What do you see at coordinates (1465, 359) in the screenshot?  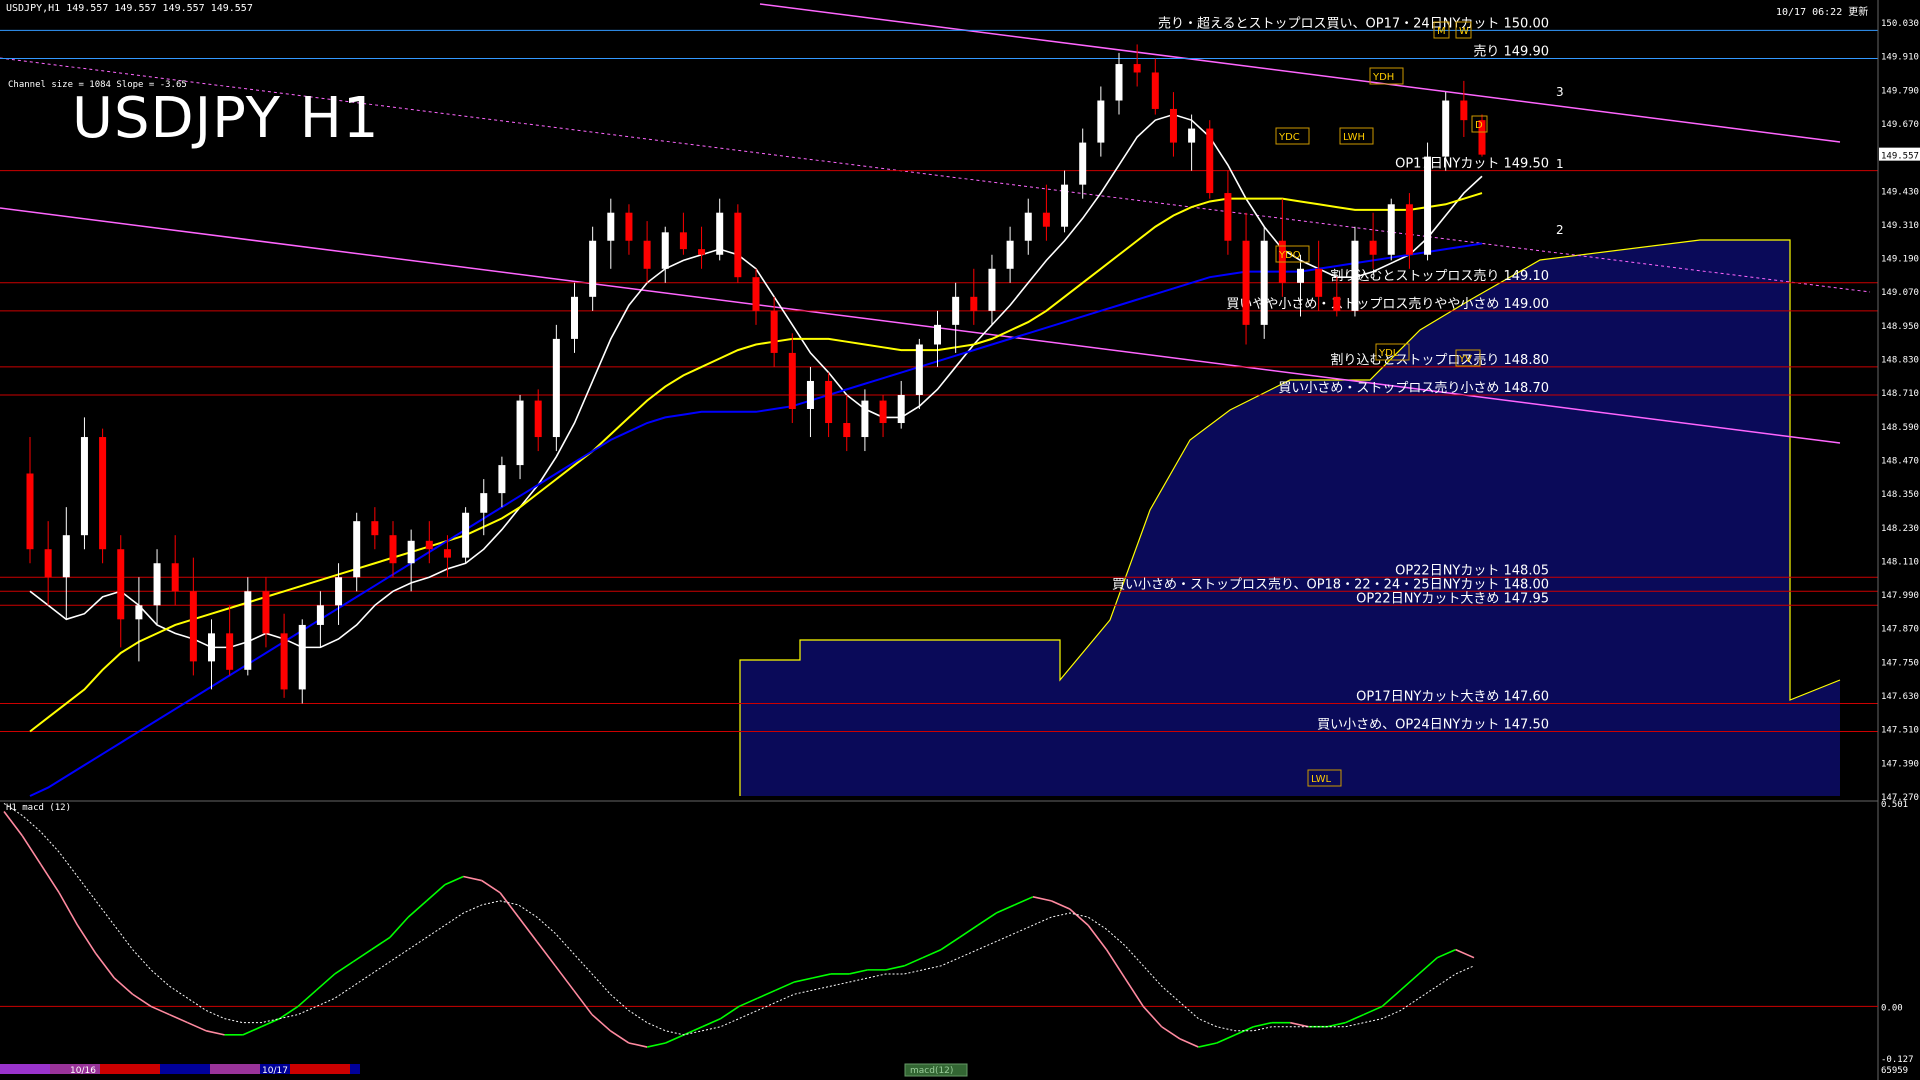 I see `marker-label: YV` at bounding box center [1465, 359].